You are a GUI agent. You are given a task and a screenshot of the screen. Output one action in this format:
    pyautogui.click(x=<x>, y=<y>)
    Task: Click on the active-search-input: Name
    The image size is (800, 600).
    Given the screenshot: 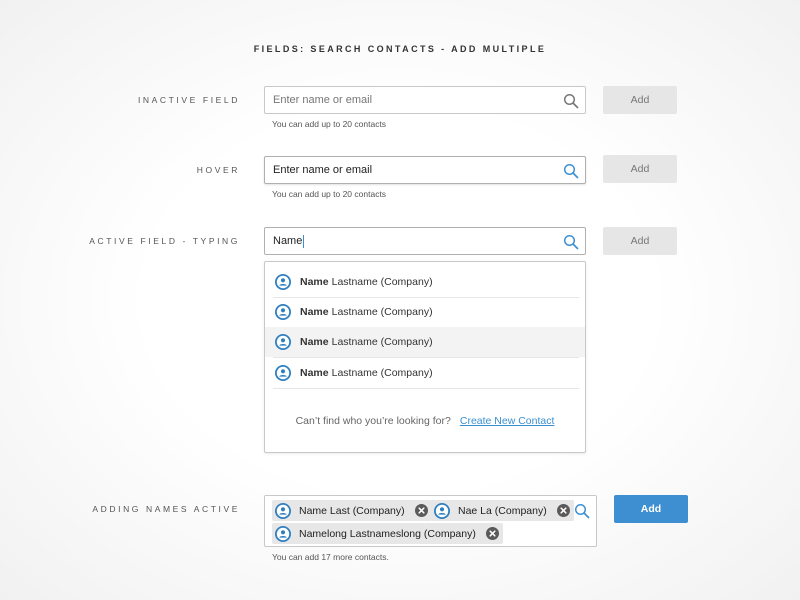 What is the action you would take?
    pyautogui.click(x=425, y=241)
    